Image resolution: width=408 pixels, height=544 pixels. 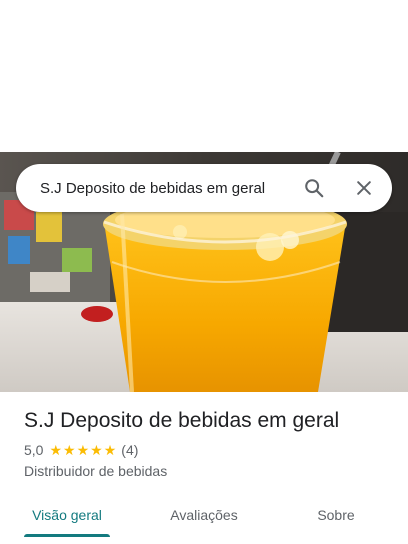 I want to click on tab-bar: Visão geral Avaliações Sobre, so click(x=204, y=516).